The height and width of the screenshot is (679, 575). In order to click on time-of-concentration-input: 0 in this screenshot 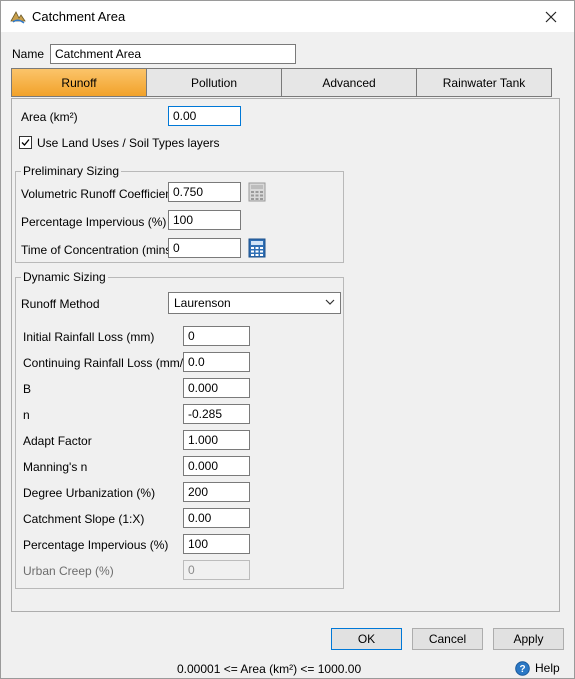, I will do `click(204, 248)`.